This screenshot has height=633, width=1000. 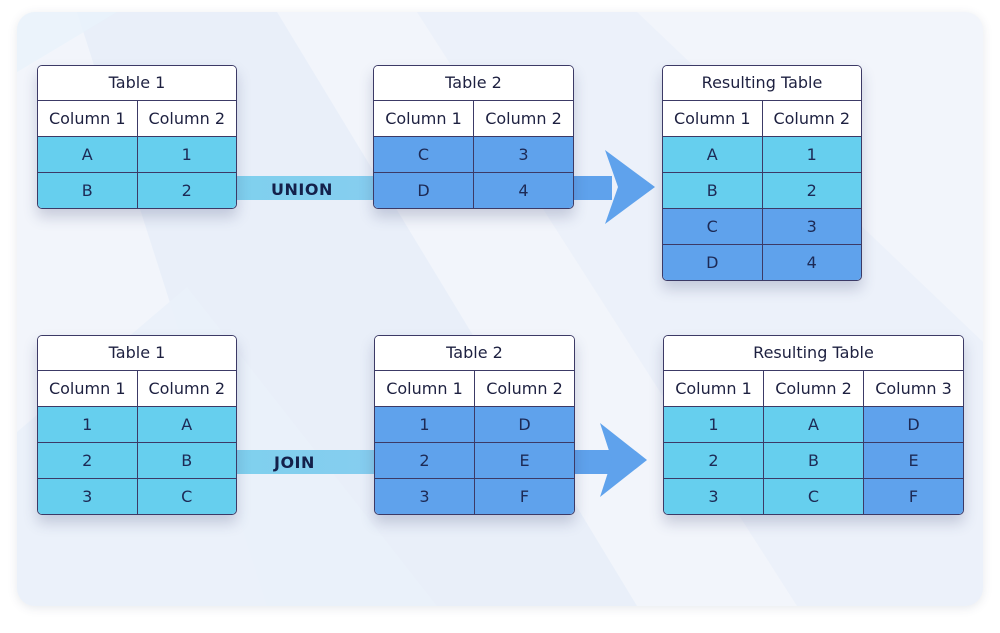 I want to click on join-arrow-icon, so click(x=623, y=460).